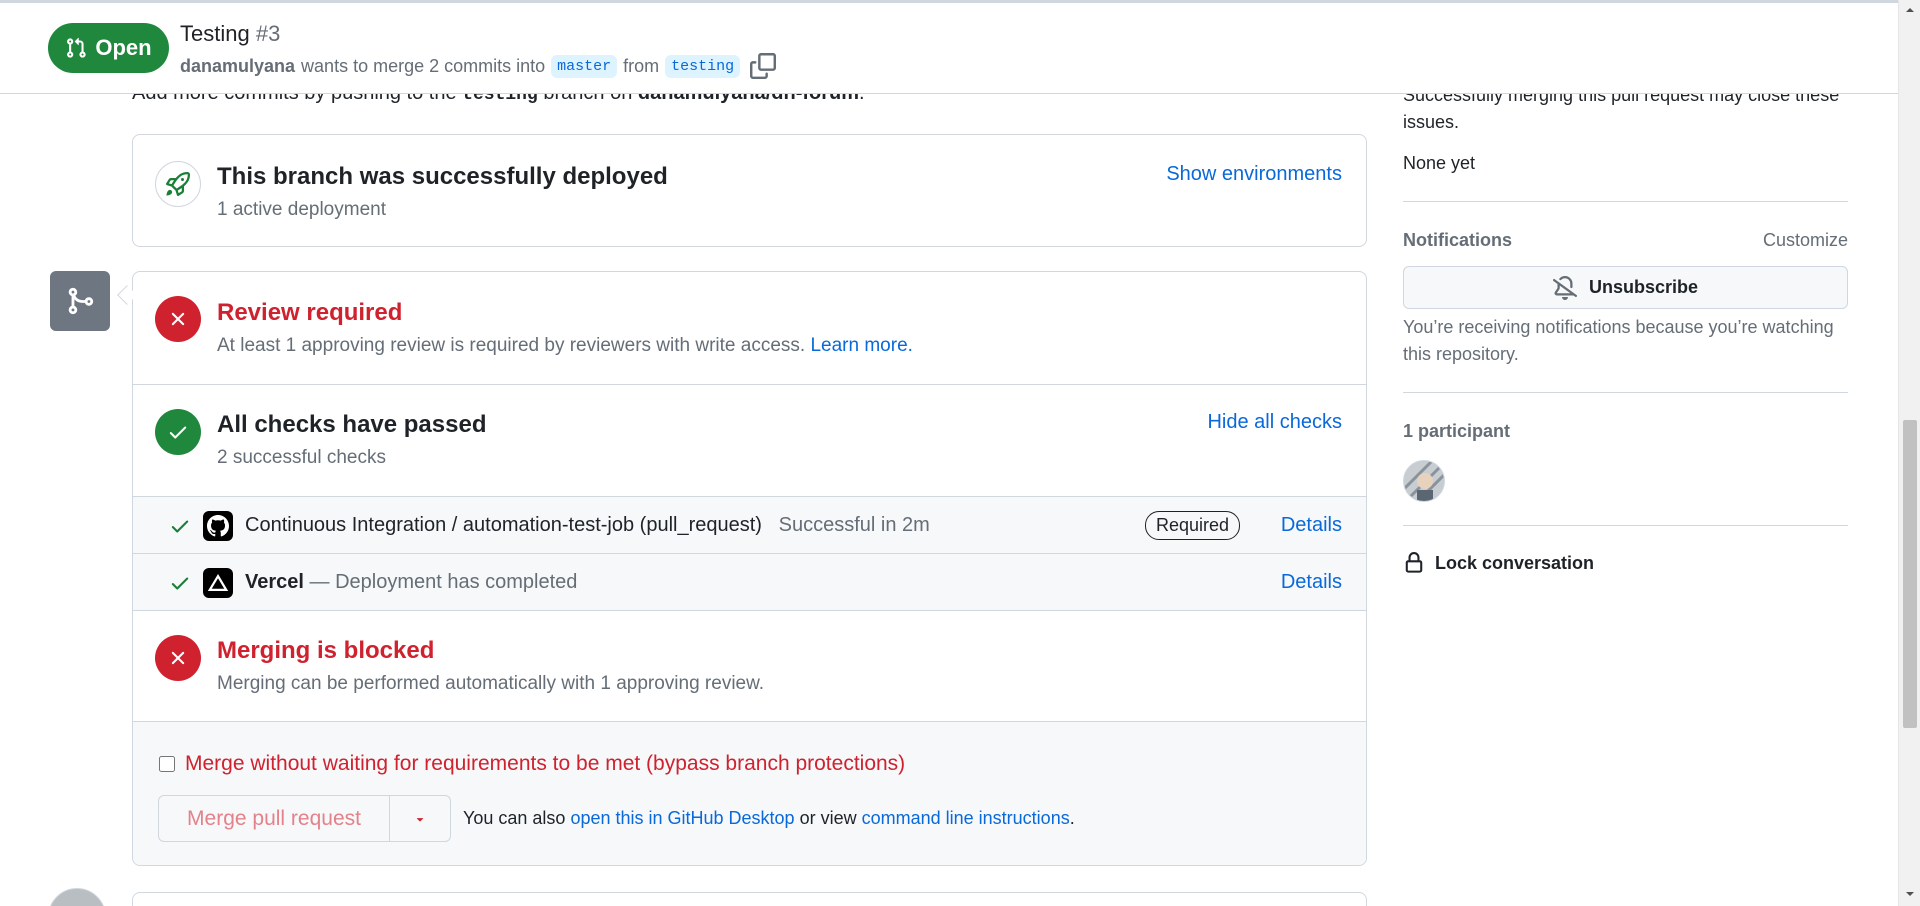 This screenshot has width=1920, height=906. Describe the element at coordinates (352, 424) in the screenshot. I see `checks-title: All checks have passed` at that location.